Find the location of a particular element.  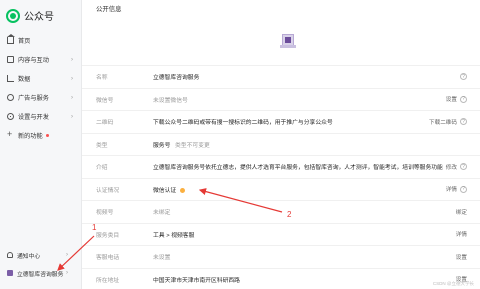

info-row-type: 类型 服务号 类型不可变更 is located at coordinates (281, 144).